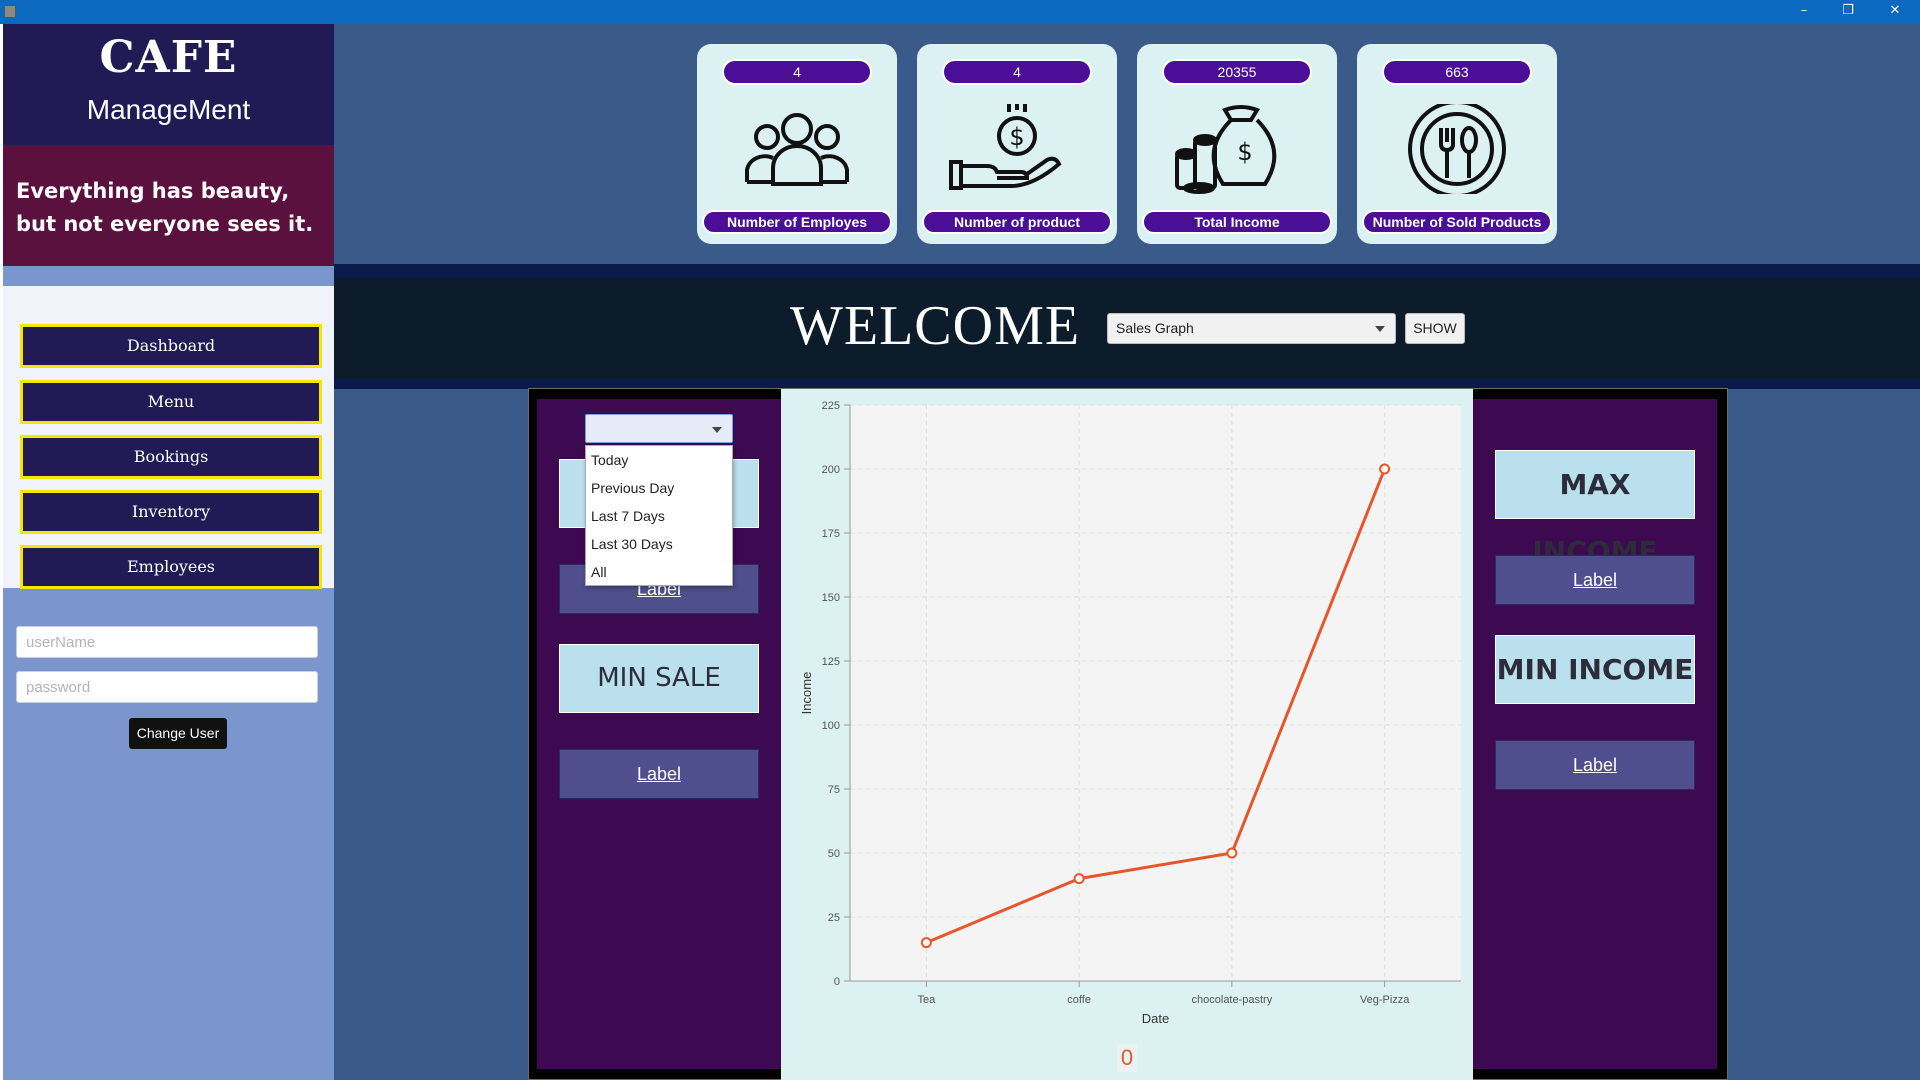 The height and width of the screenshot is (1080, 1920). I want to click on show-button: SHOW, so click(1435, 328).